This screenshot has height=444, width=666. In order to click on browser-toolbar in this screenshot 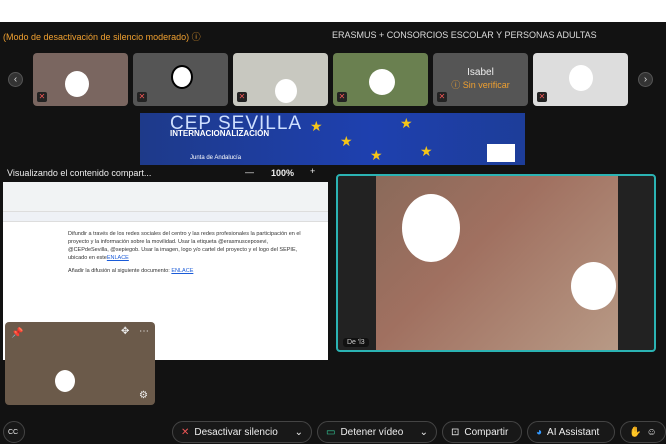, I will do `click(165, 197)`.